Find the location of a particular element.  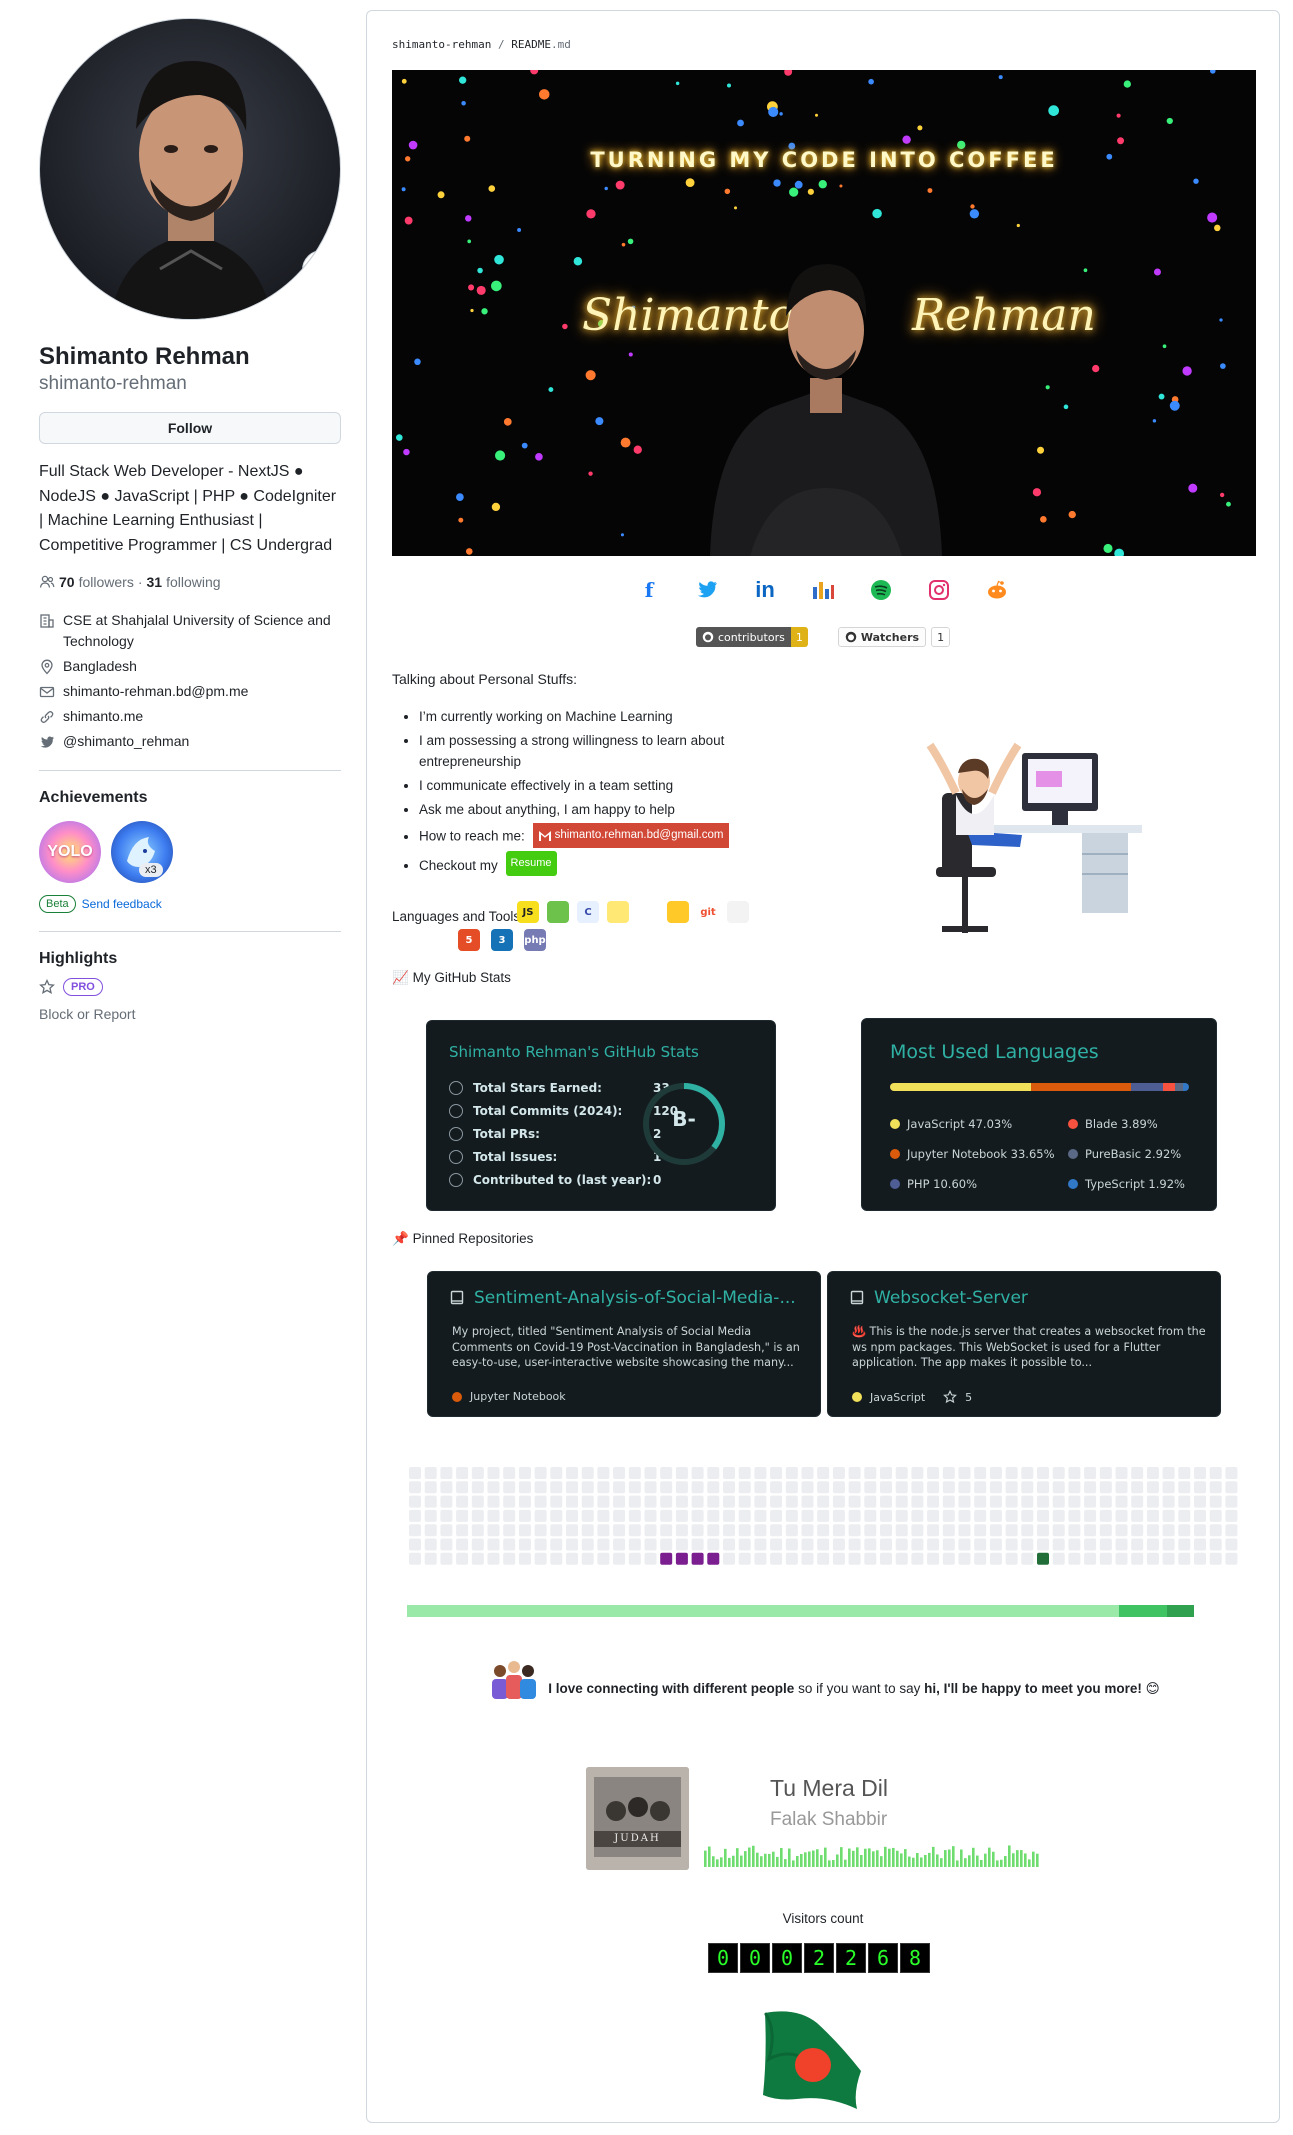

email-link: shimanto-rehman.bd@pm.me is located at coordinates (155, 691).